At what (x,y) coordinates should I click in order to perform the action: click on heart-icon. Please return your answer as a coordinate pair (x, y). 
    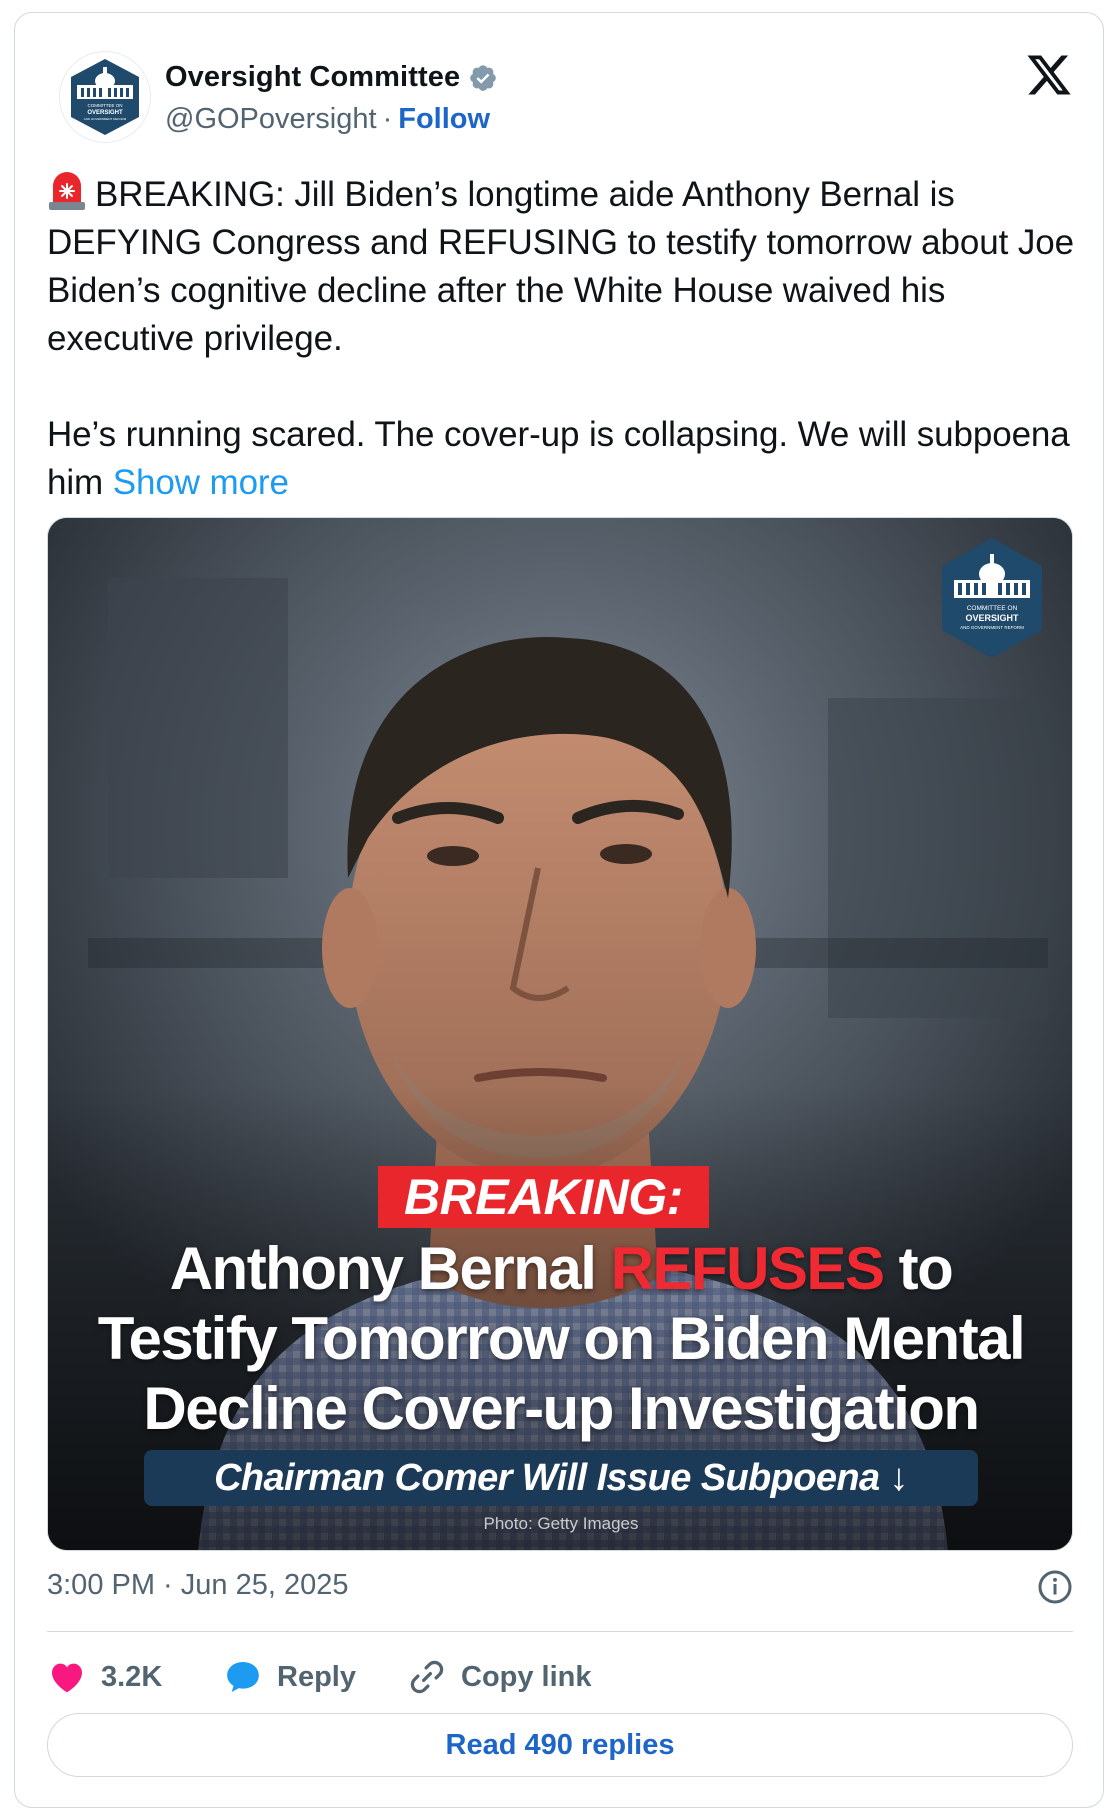
    Looking at the image, I should click on (67, 1678).